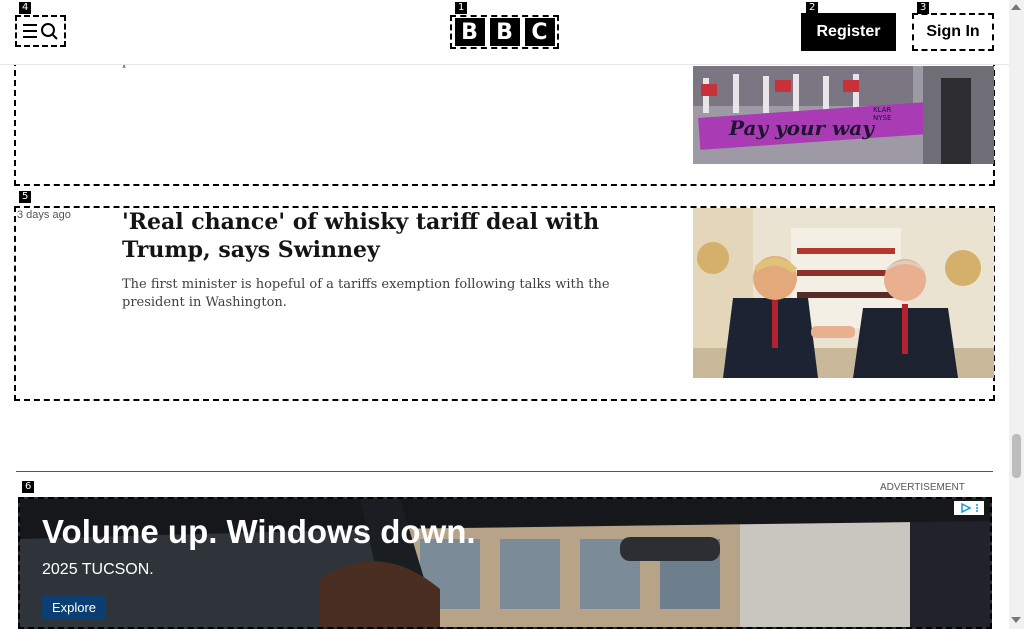 Image resolution: width=1024 pixels, height=629 pixels. I want to click on logo-letter-b2: B, so click(504, 32).